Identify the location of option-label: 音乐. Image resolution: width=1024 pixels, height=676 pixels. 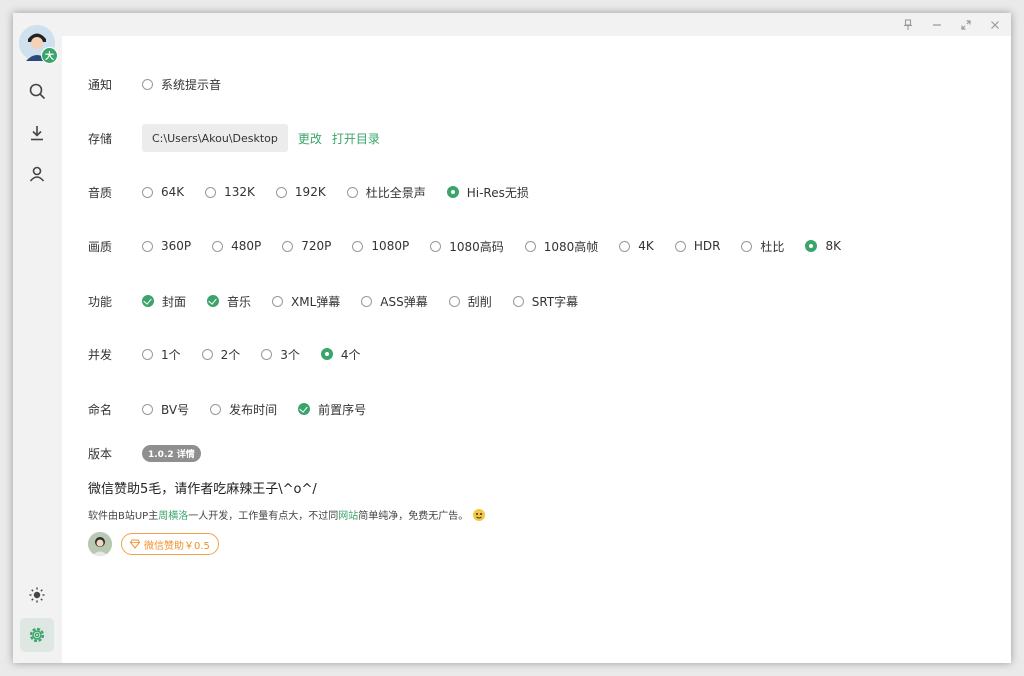
(239, 301).